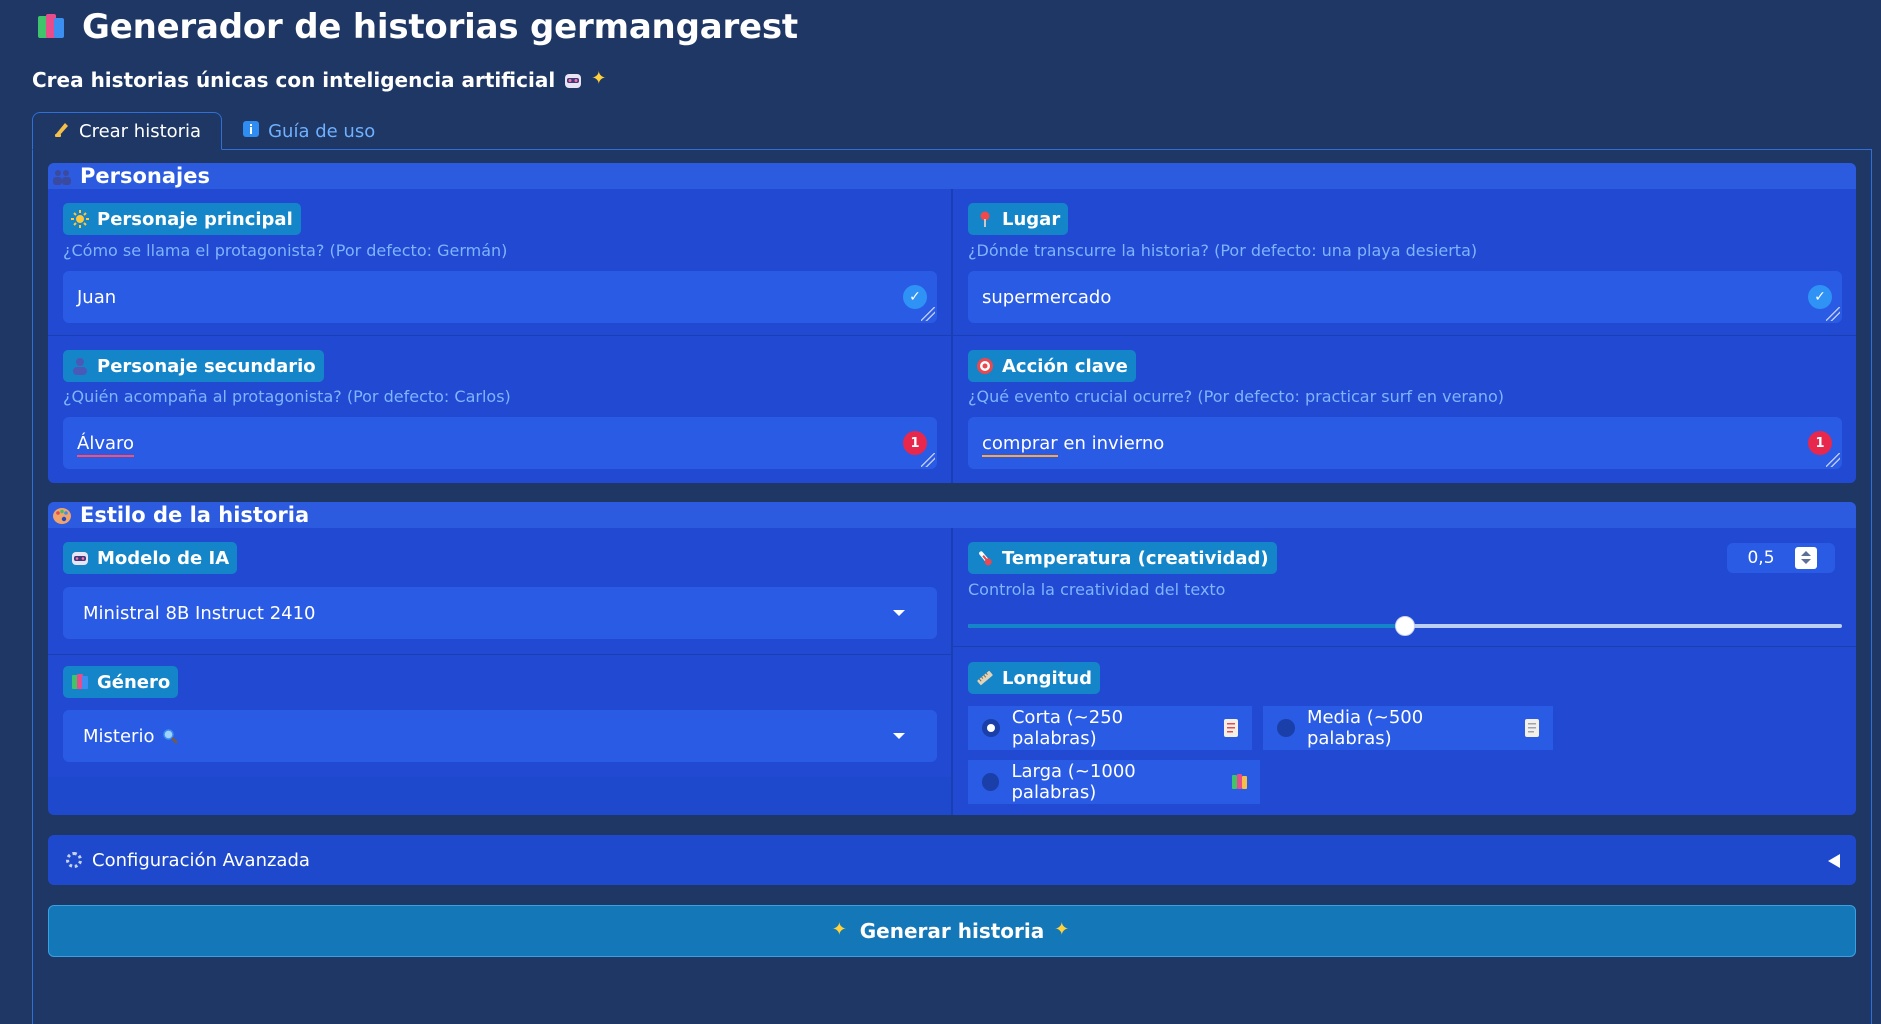 The image size is (1881, 1024). I want to click on radio-media: Media (~500 palabras), so click(1408, 728).